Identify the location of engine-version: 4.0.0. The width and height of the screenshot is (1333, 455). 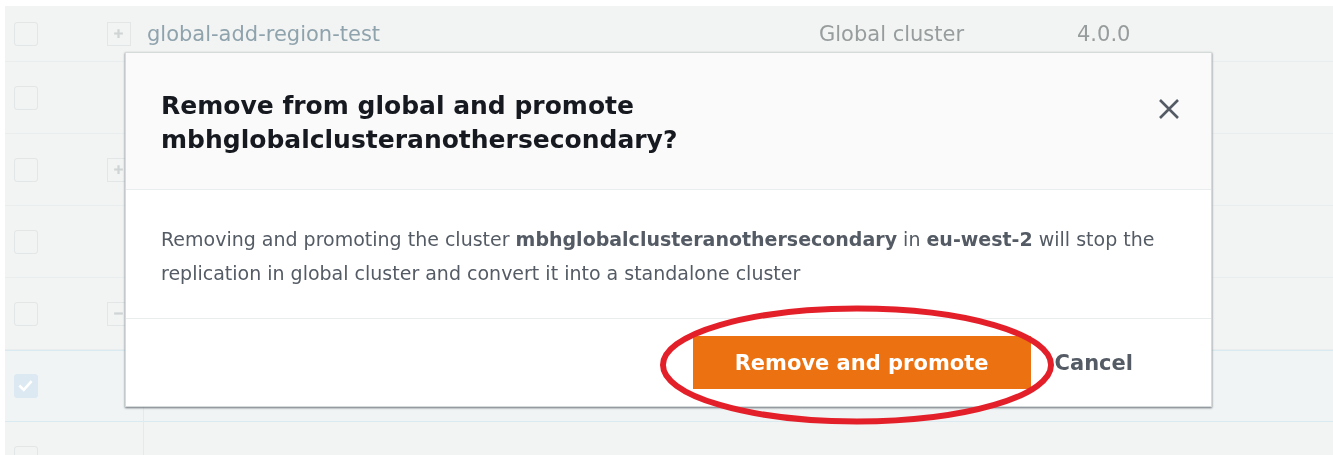
(1104, 33).